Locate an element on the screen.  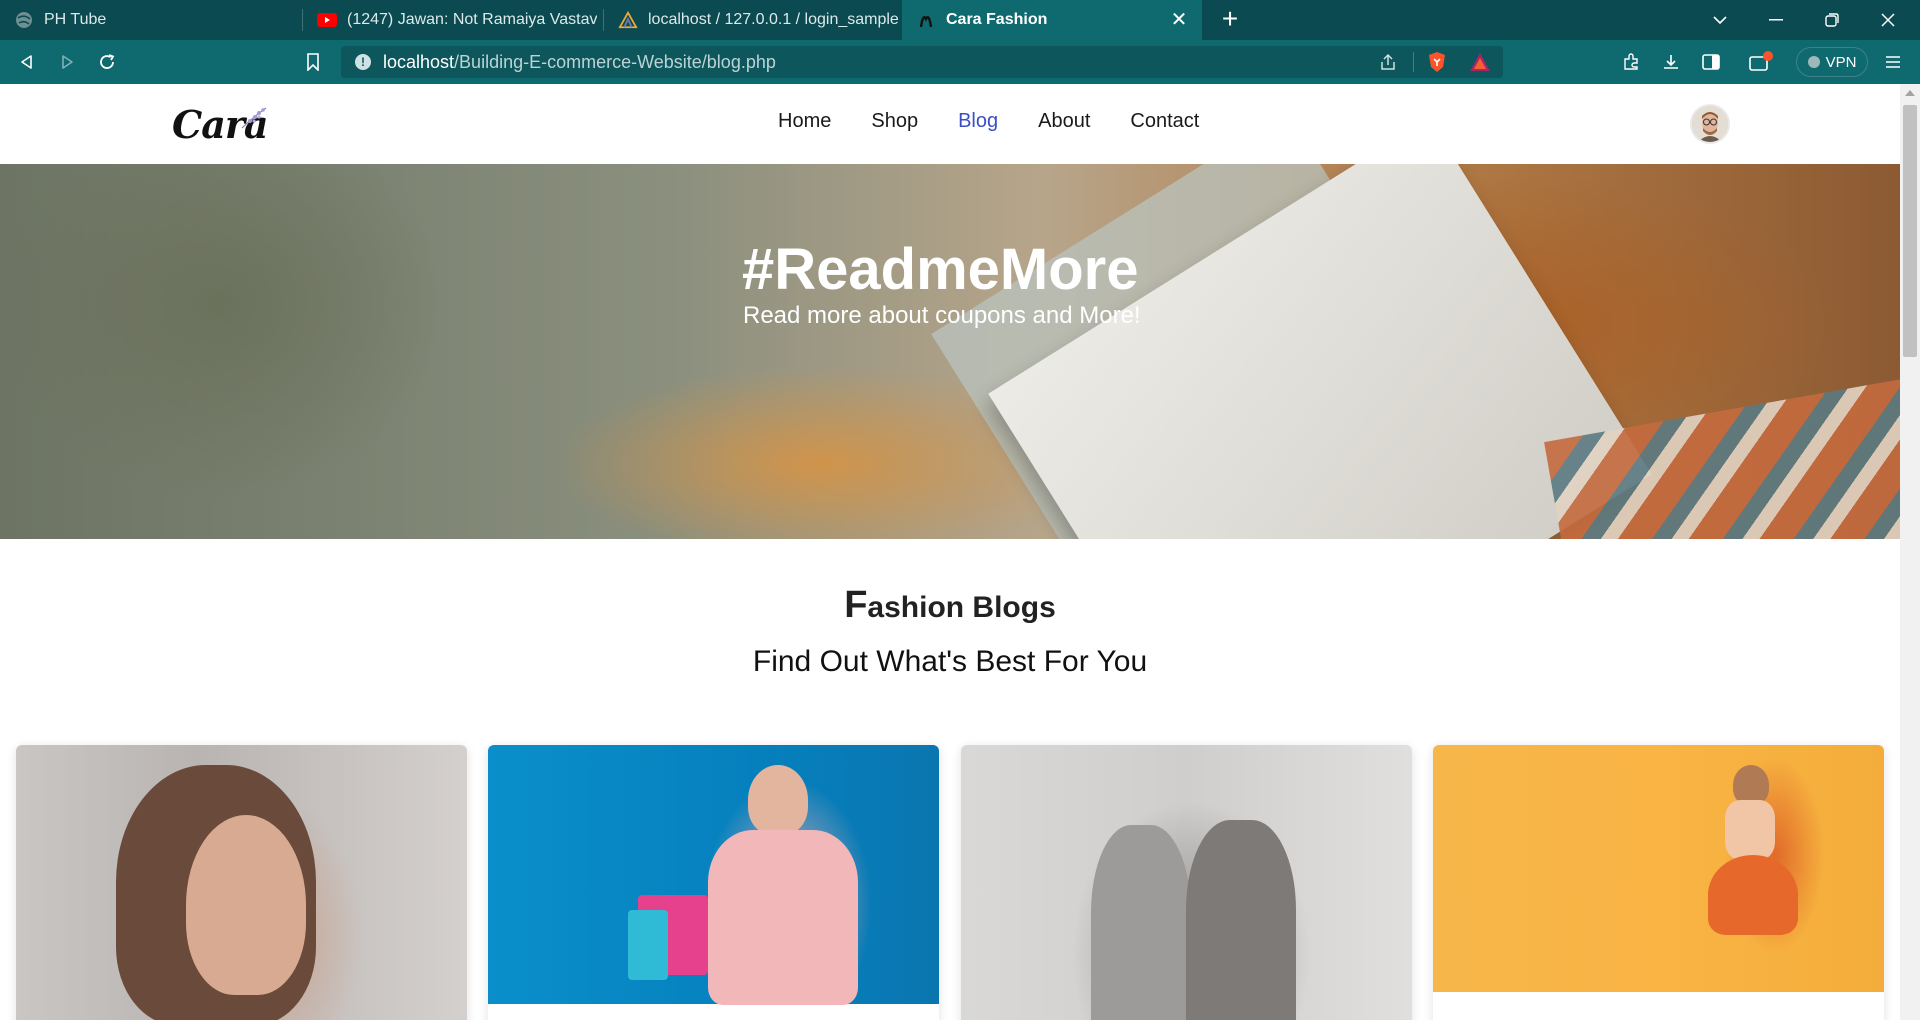
download-icon is located at coordinates (1671, 62).